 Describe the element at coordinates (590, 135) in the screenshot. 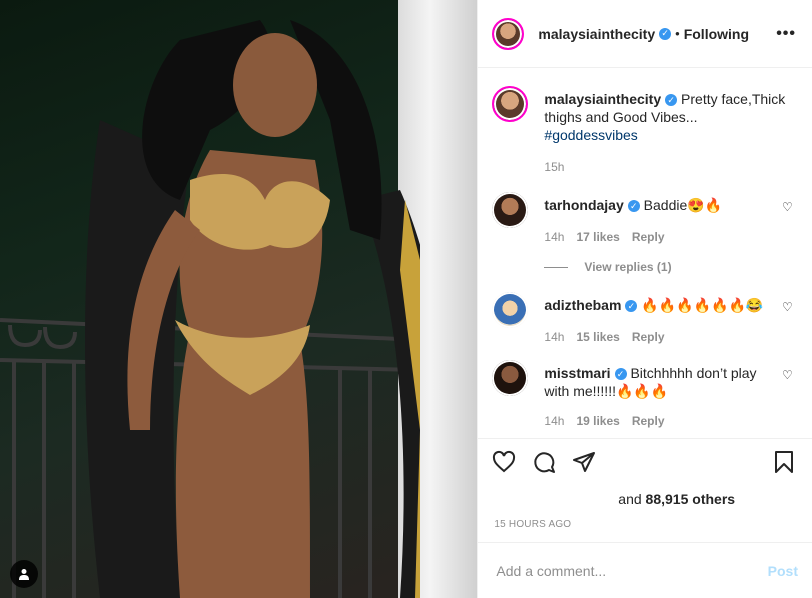

I see `caption-hashtag: #goddessvibes` at that location.